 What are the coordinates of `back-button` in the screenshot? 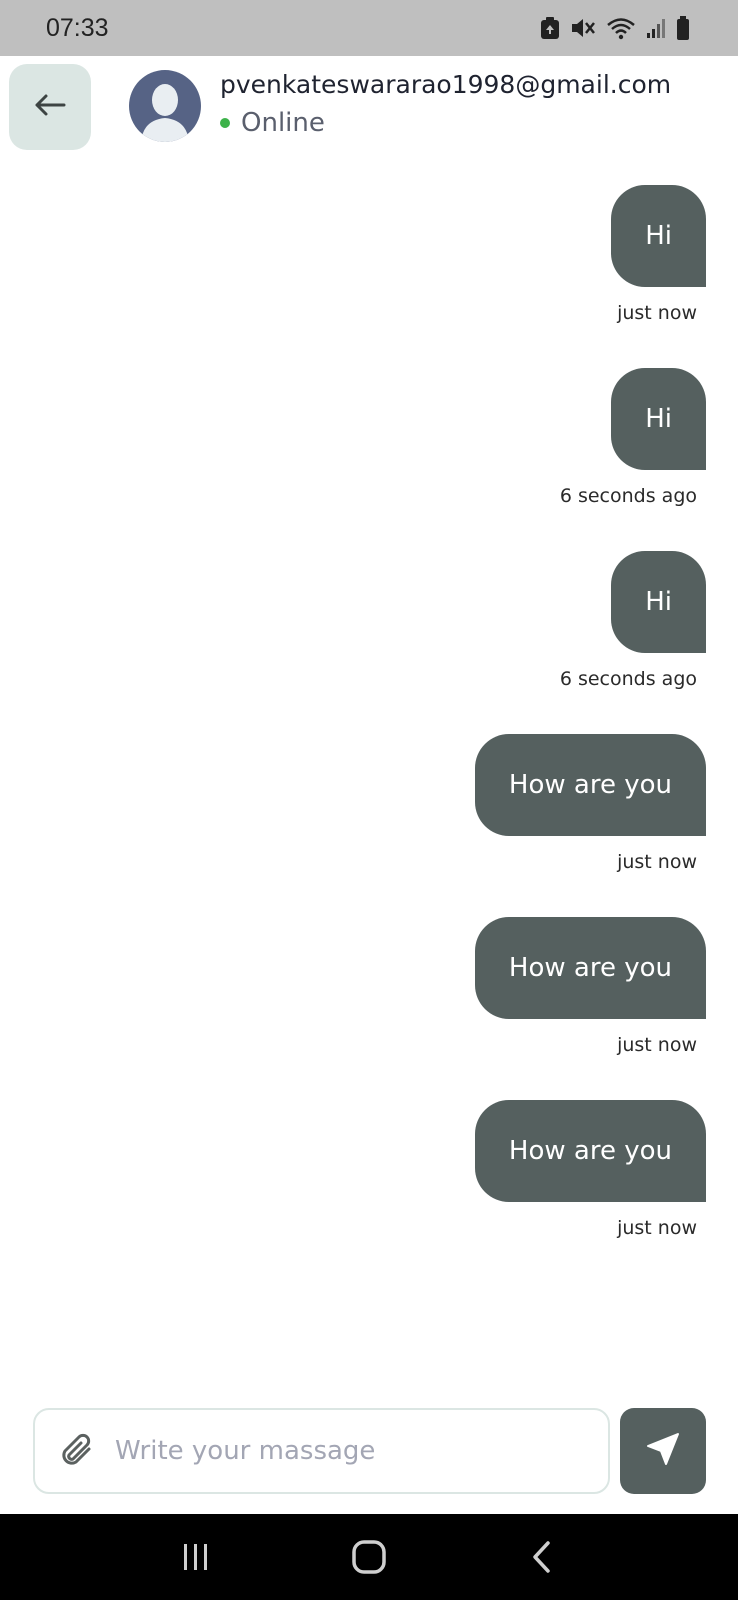 It's located at (50, 107).